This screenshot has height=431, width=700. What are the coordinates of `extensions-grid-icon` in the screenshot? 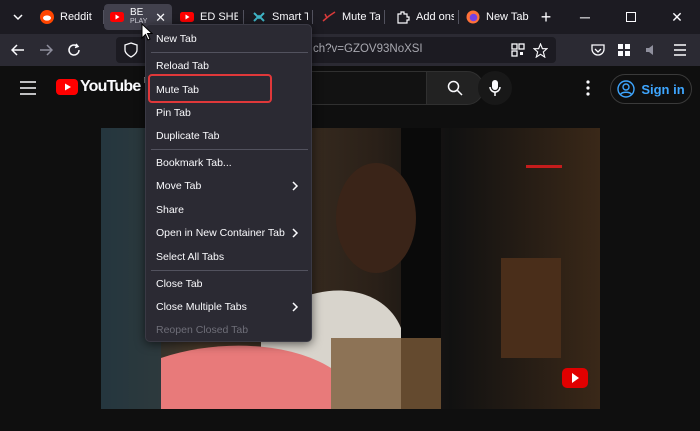 It's located at (624, 50).